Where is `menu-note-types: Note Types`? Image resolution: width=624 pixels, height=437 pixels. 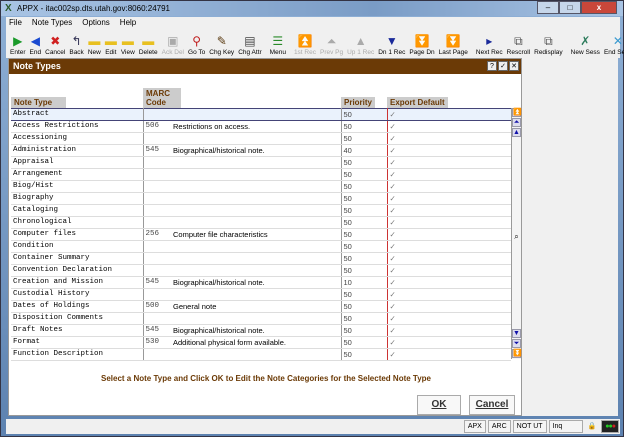 menu-note-types: Note Types is located at coordinates (52, 23).